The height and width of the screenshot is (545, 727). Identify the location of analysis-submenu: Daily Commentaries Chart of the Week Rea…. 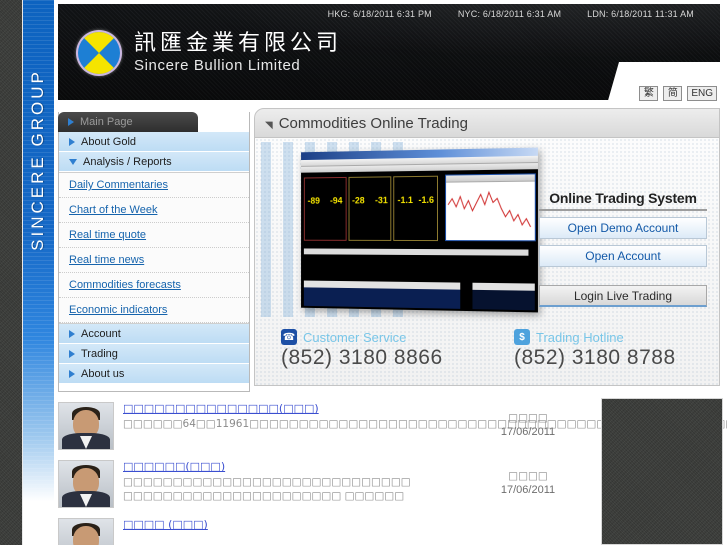
(154, 247).